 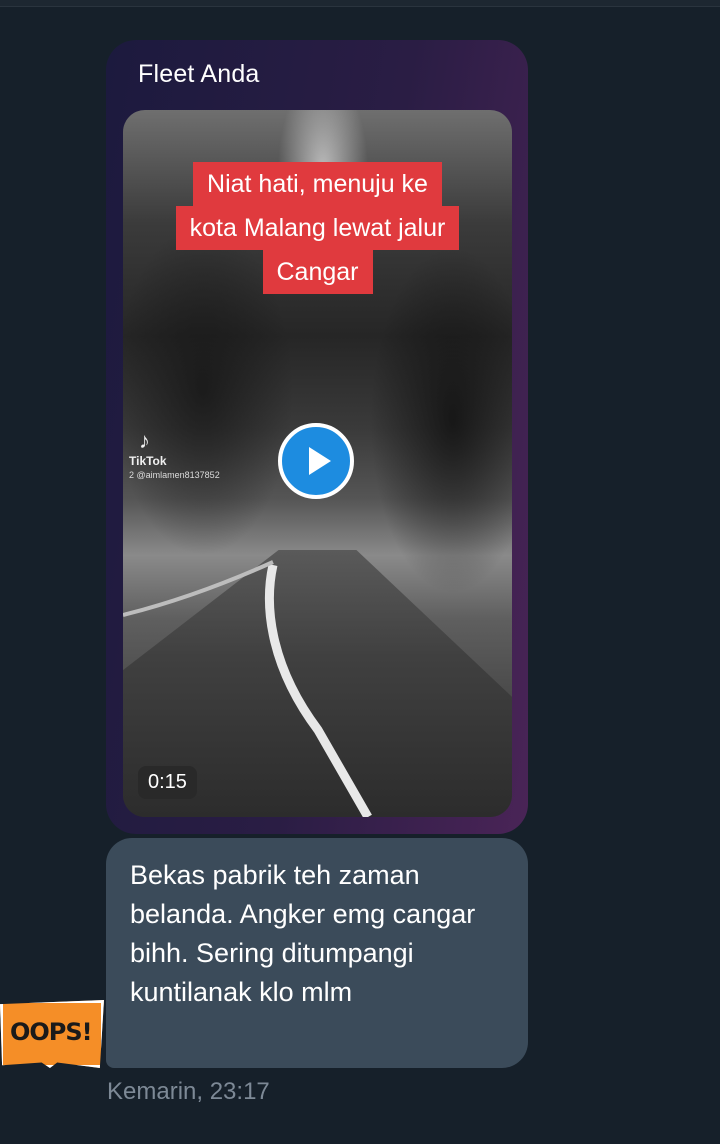 What do you see at coordinates (144, 440) in the screenshot?
I see `tiktok-note-icon: ♪` at bounding box center [144, 440].